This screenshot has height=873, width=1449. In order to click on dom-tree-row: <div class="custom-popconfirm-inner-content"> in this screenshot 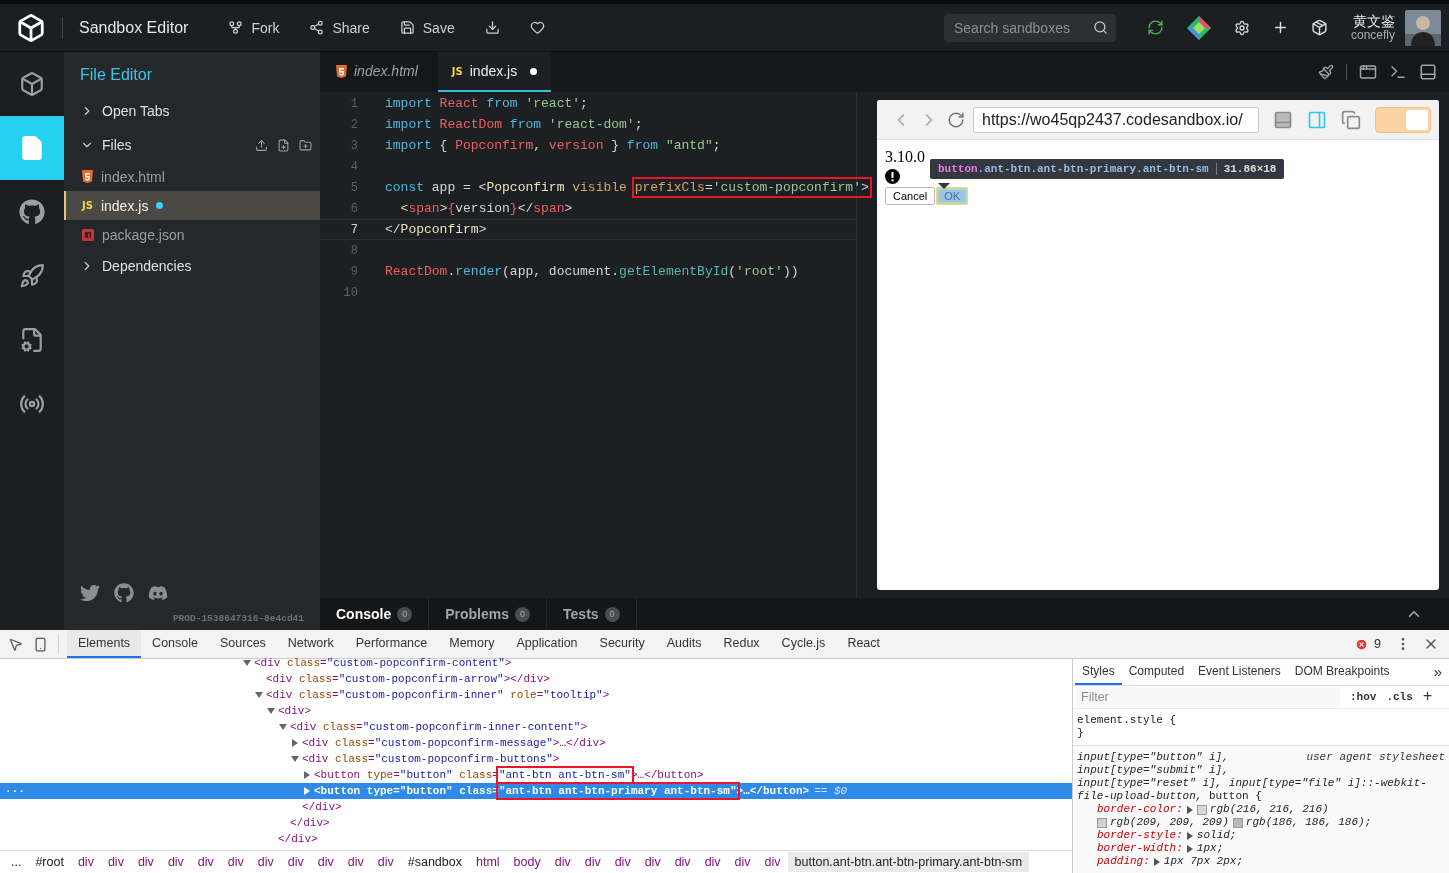, I will do `click(536, 727)`.